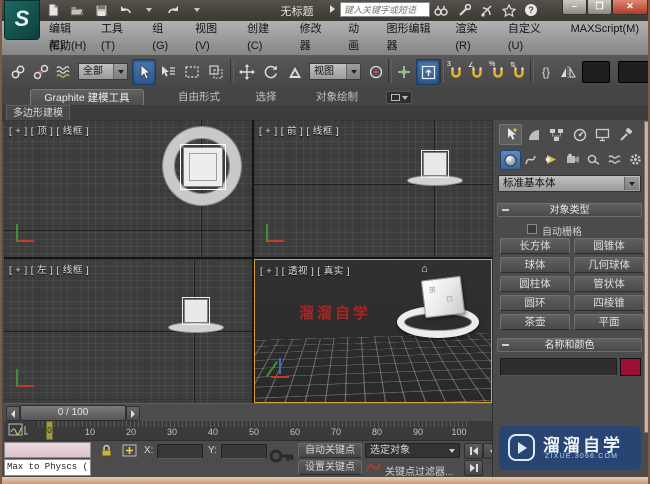 Image resolution: width=650 pixels, height=484 pixels. Describe the element at coordinates (593, 159) in the screenshot. I see `helpers-category` at that location.